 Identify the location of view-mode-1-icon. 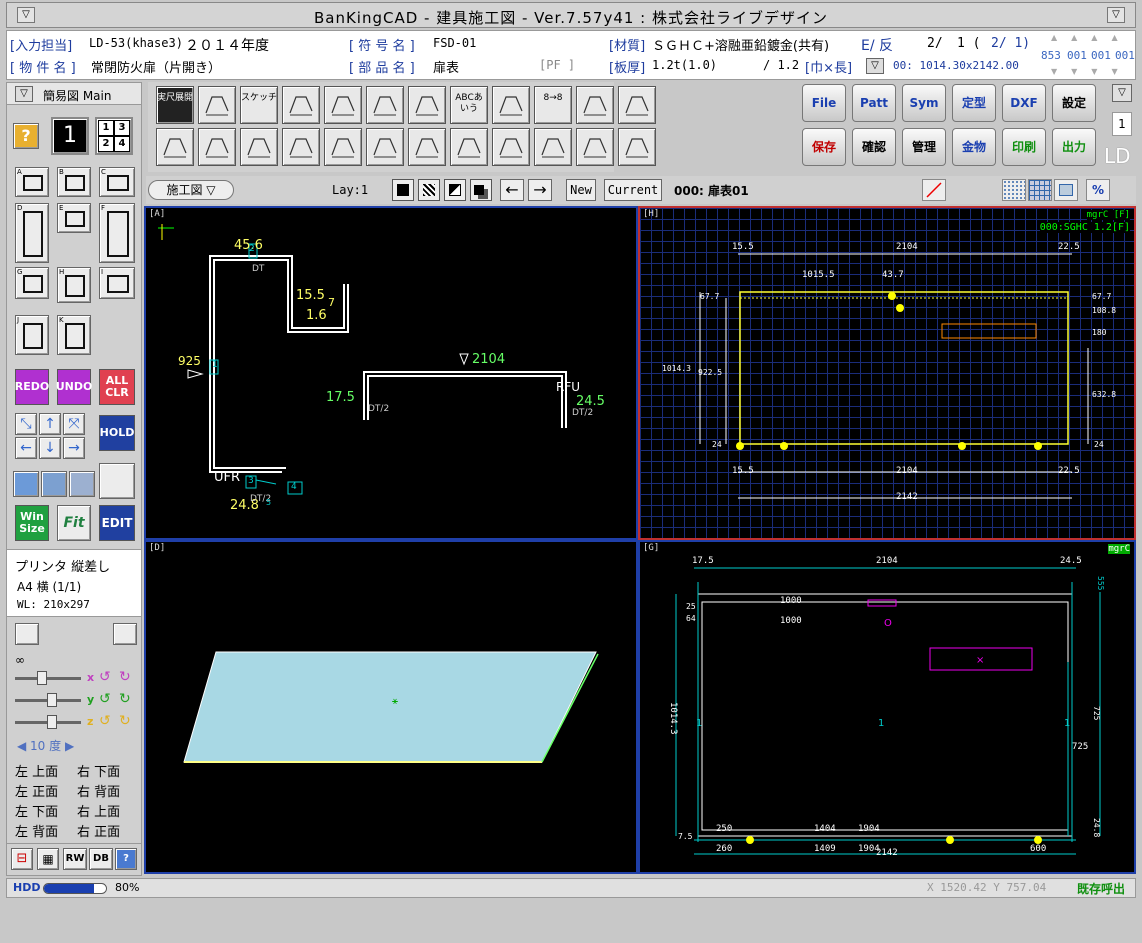
(26, 484).